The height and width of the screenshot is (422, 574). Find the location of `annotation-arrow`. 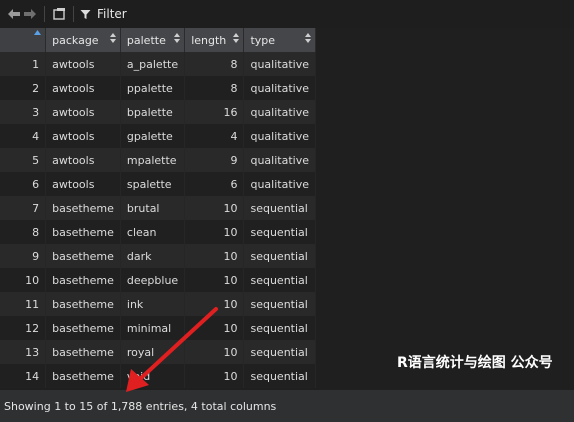

annotation-arrow is located at coordinates (172, 349).